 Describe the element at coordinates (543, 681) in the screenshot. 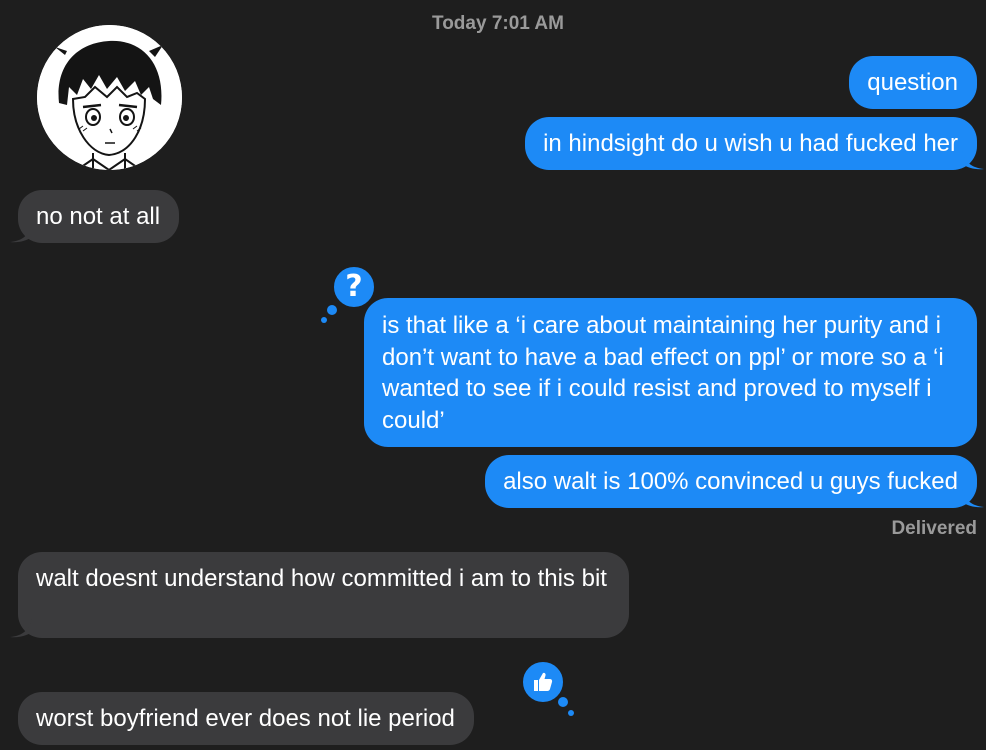

I see `thumbs-up-icon` at that location.